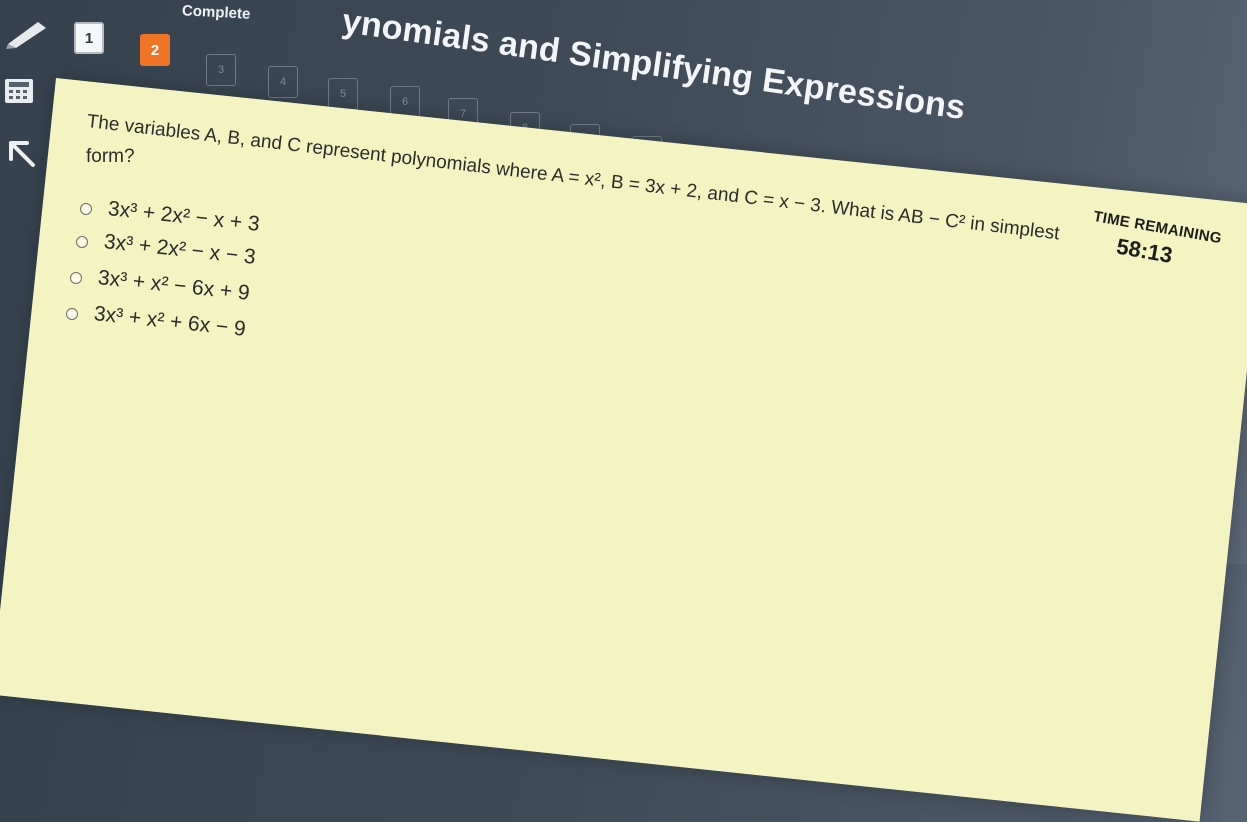 The image size is (1247, 822). I want to click on question-button-4: 4, so click(283, 82).